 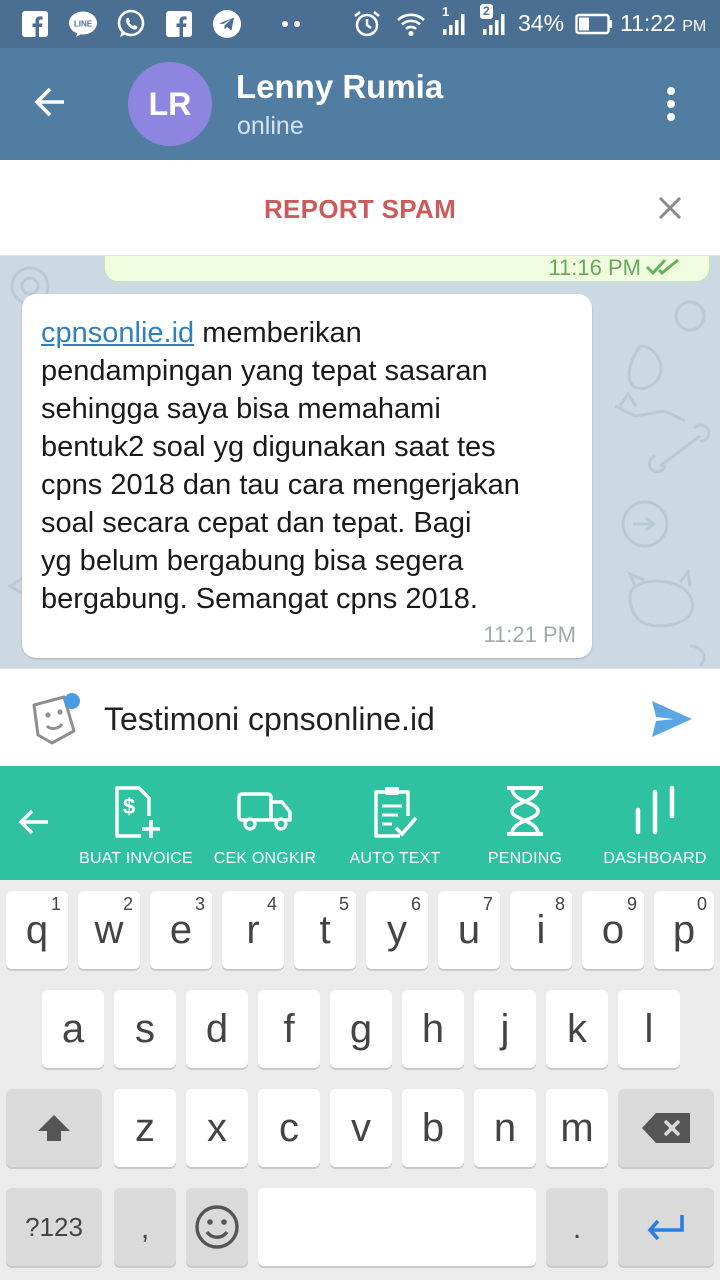 I want to click on back-button, so click(x=55, y=104).